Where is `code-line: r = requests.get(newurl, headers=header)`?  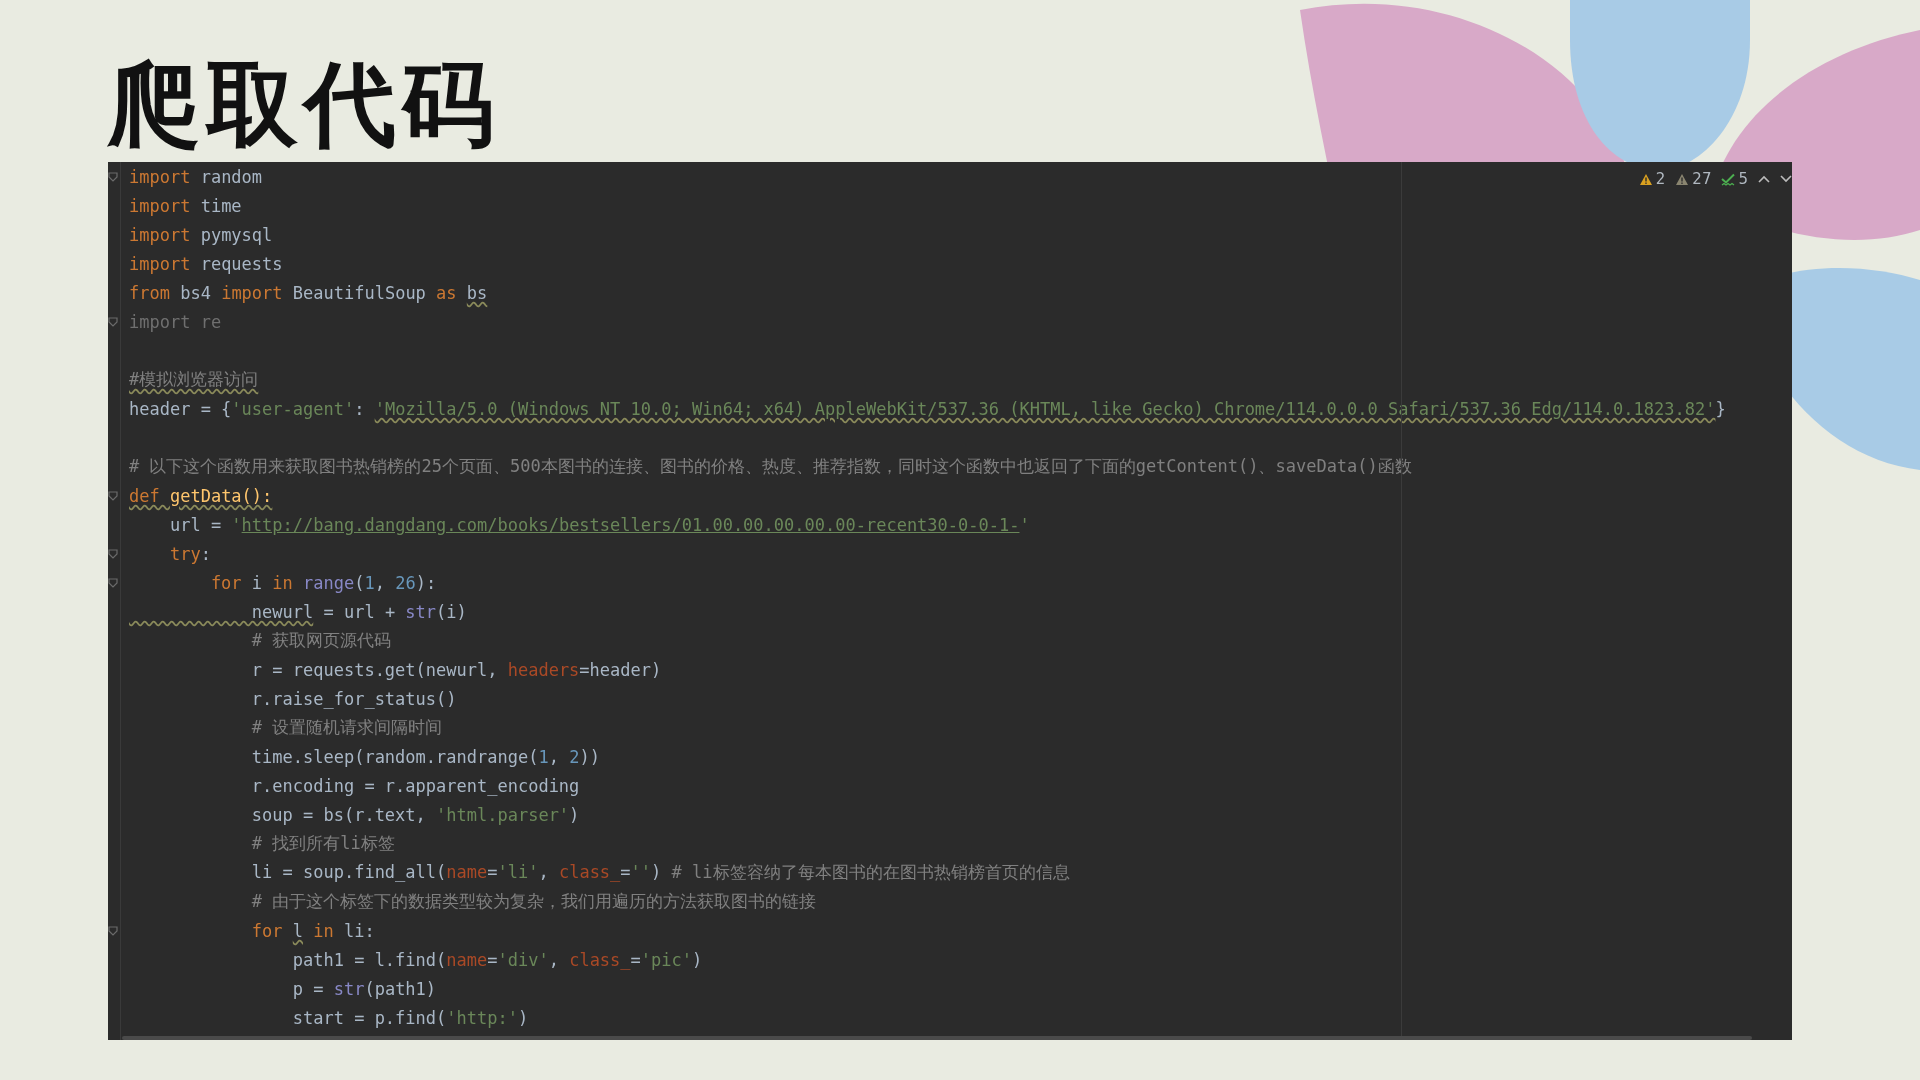 code-line: r = requests.get(newurl, headers=header) is located at coordinates (456, 669).